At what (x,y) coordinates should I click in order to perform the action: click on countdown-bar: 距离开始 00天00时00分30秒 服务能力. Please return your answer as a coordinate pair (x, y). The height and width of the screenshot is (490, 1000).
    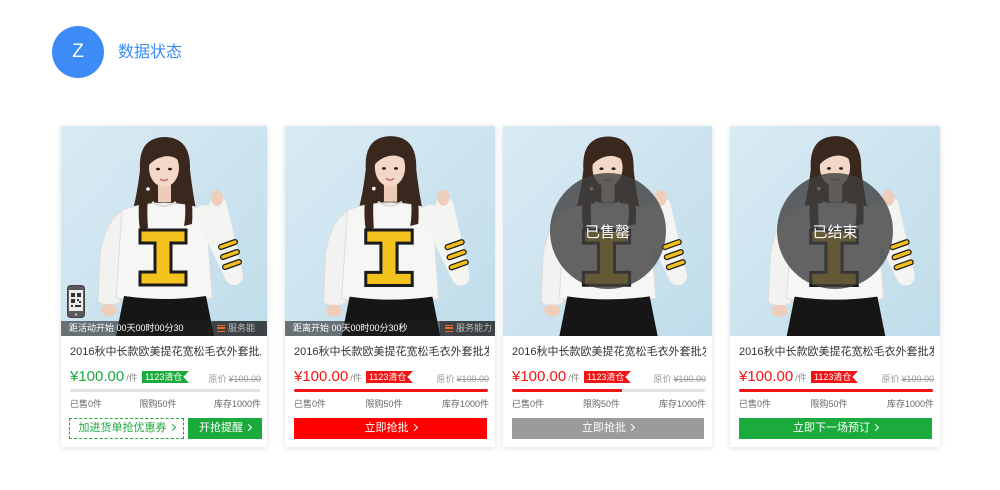
    Looking at the image, I should click on (390, 328).